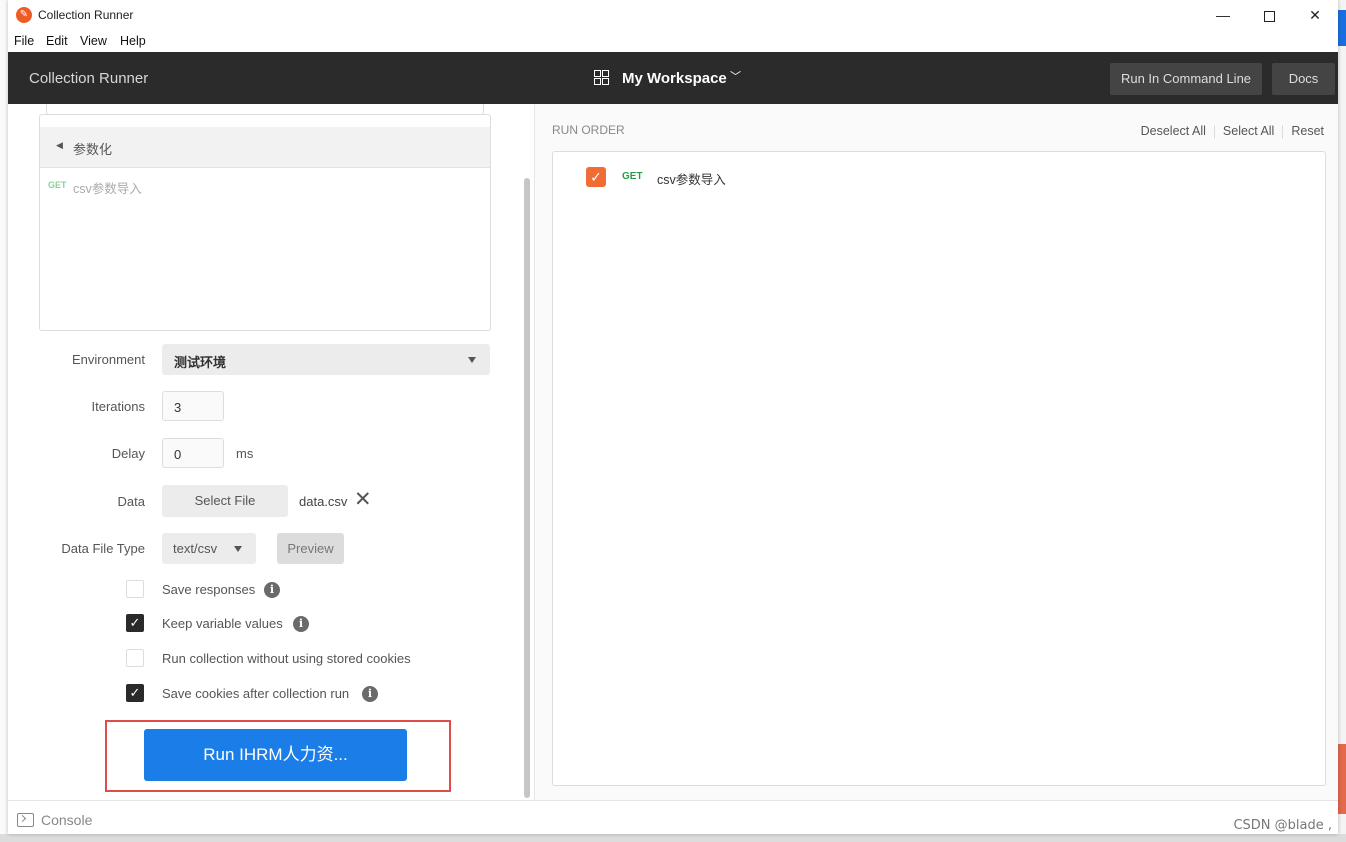 The height and width of the screenshot is (842, 1346). I want to click on data-file-type-value: text/csv, so click(195, 548).